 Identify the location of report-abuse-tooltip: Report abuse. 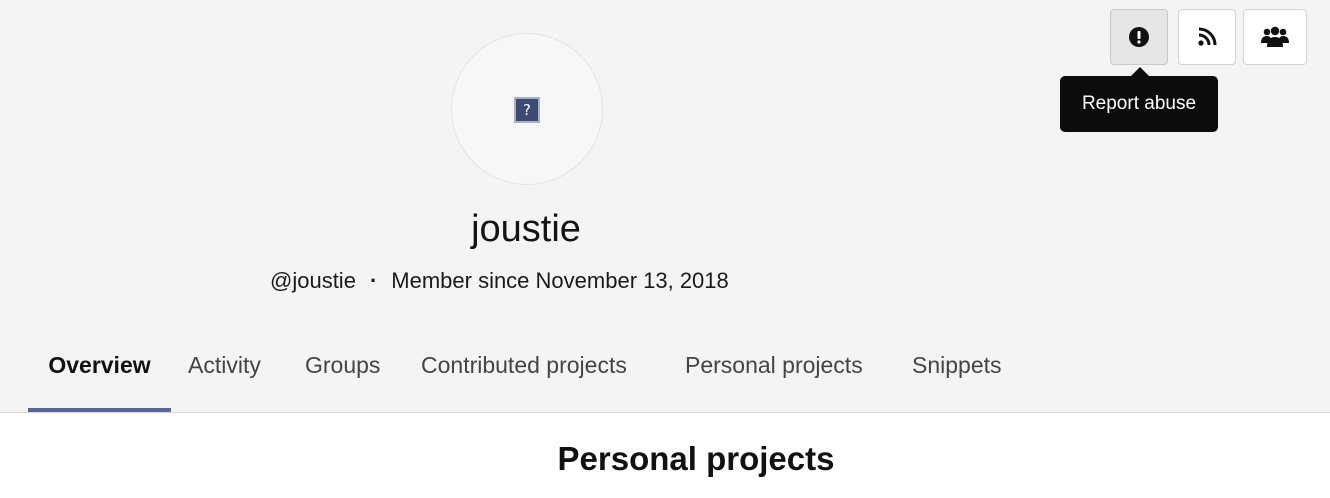
(1139, 104).